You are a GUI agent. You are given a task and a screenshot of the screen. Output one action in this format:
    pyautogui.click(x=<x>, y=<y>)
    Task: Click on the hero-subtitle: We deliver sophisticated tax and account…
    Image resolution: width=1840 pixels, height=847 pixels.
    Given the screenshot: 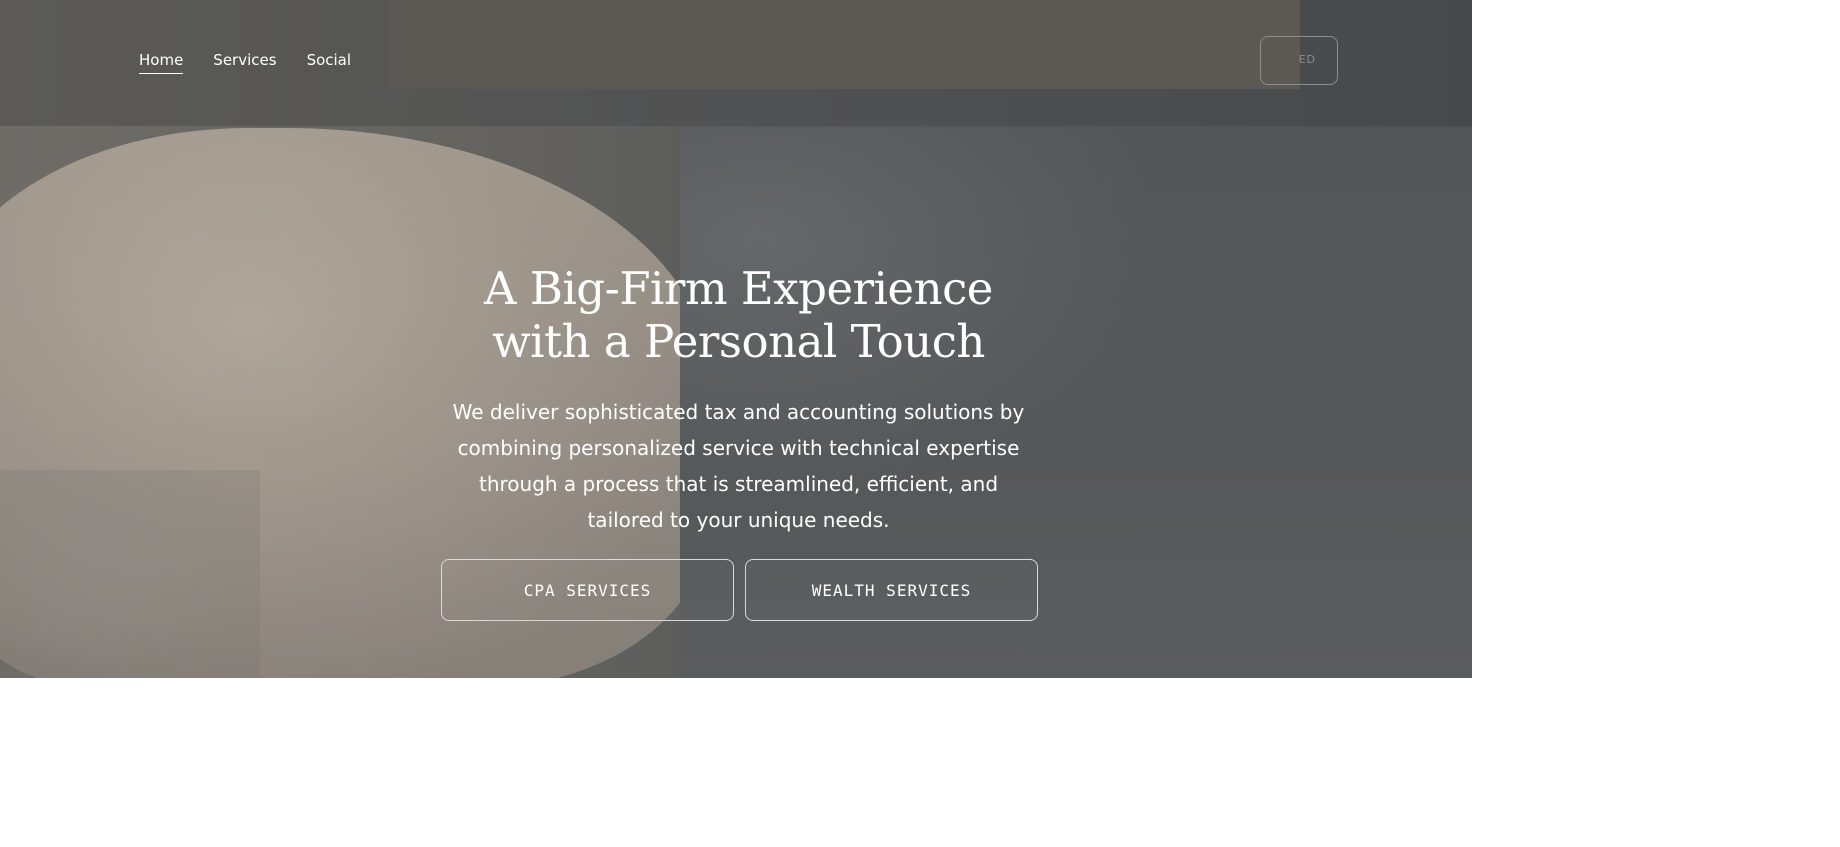 What is the action you would take?
    pyautogui.click(x=738, y=466)
    